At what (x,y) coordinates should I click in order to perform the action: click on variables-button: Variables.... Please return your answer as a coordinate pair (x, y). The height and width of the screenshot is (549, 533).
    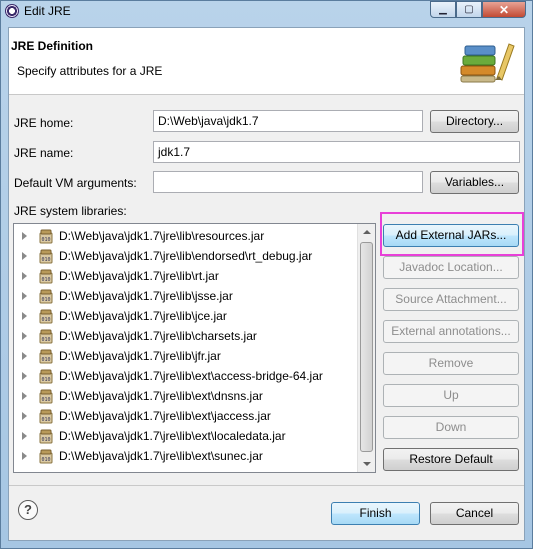
    Looking at the image, I should click on (474, 182).